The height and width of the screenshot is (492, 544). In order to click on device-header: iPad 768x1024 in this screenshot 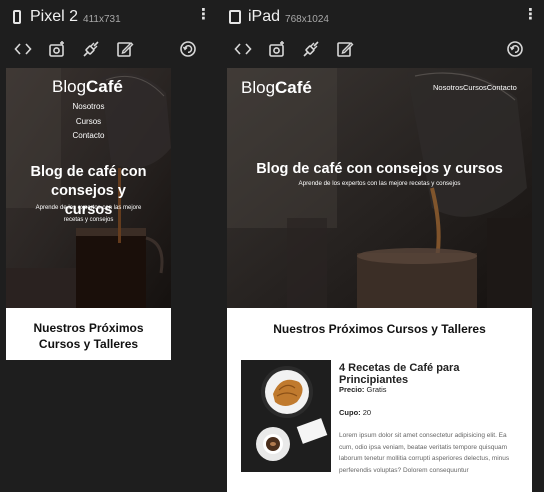, I will do `click(278, 17)`.